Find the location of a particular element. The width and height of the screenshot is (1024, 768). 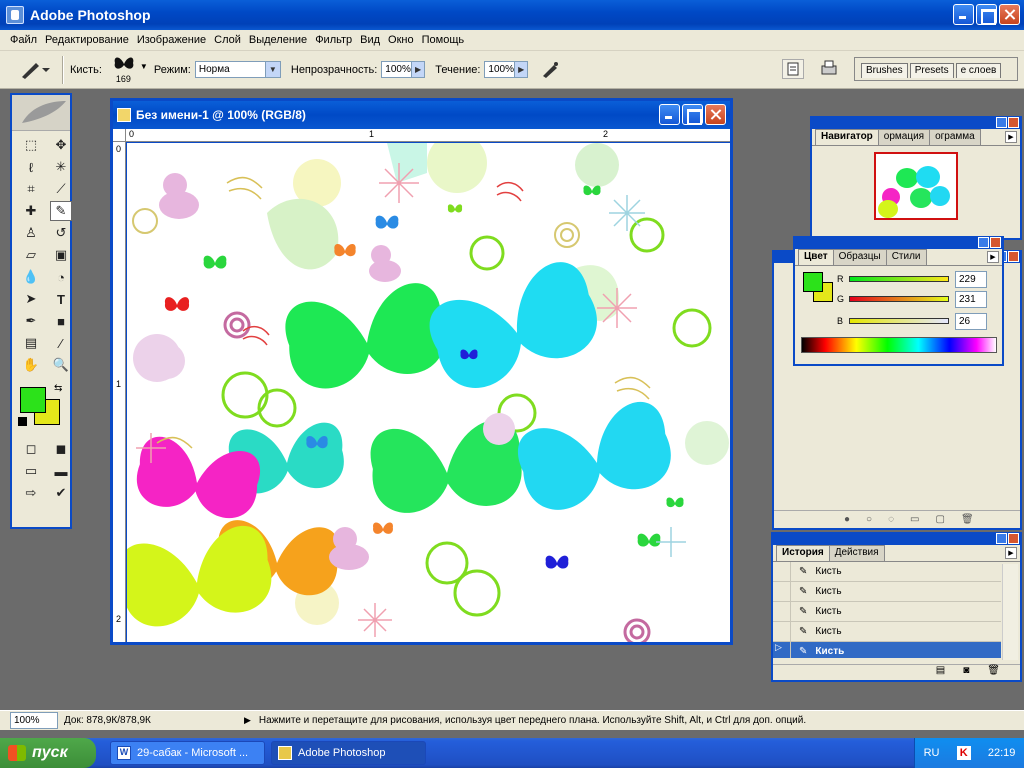

add-layer-style-icon: ● is located at coordinates (847, 519).